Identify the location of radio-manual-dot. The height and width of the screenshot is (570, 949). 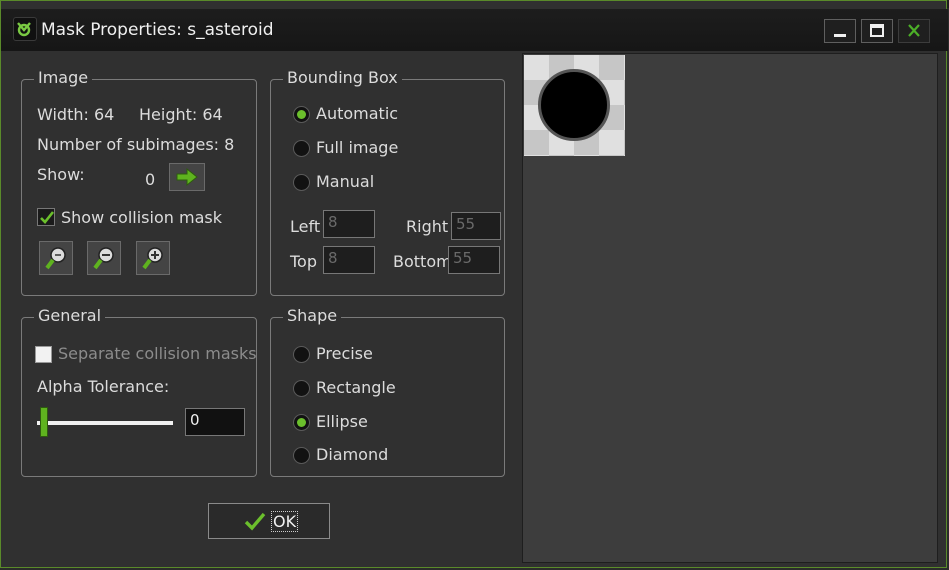
(301, 182).